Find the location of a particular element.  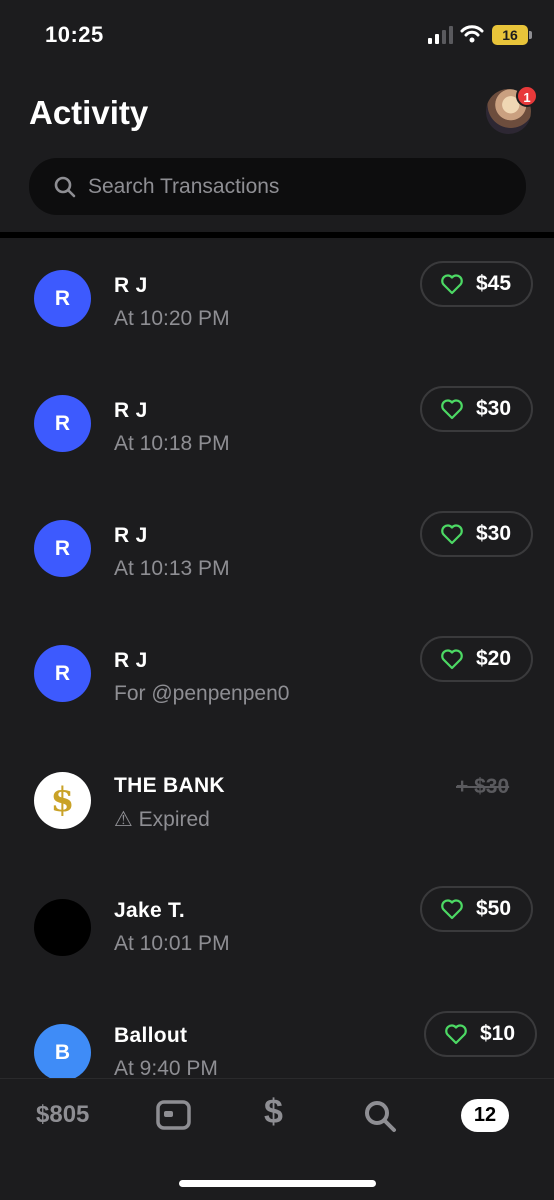

profile-button: 1 is located at coordinates (512, 111).